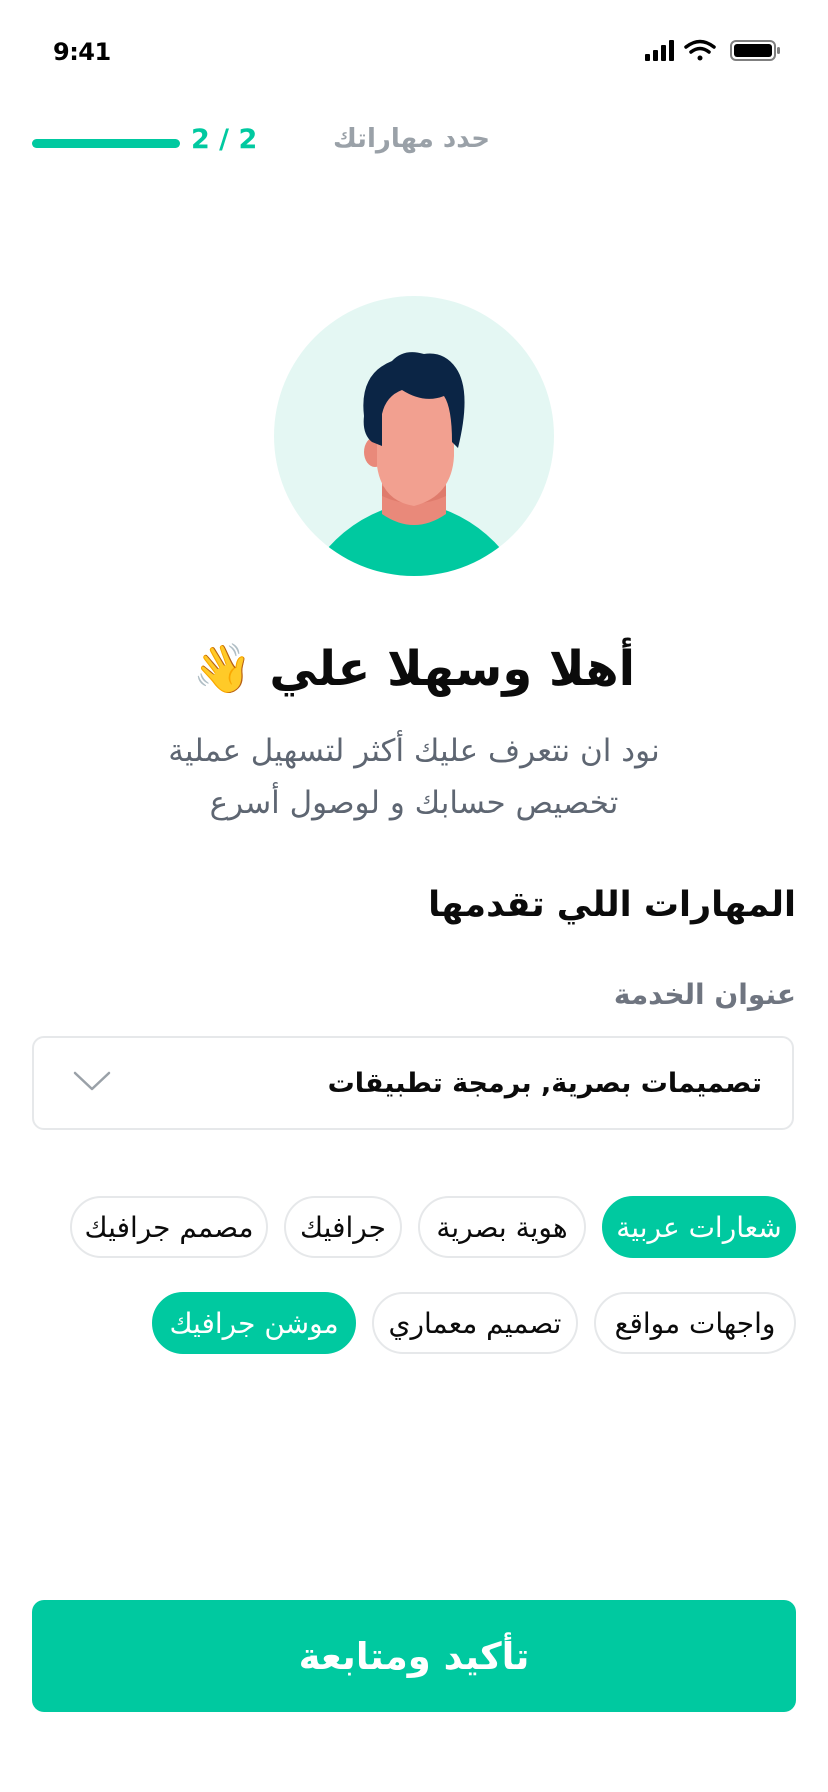 The width and height of the screenshot is (828, 1792). What do you see at coordinates (414, 751) in the screenshot?
I see `subtitle-line: نود ان نتعرف عليك أكثر لتسهيل عملية` at bounding box center [414, 751].